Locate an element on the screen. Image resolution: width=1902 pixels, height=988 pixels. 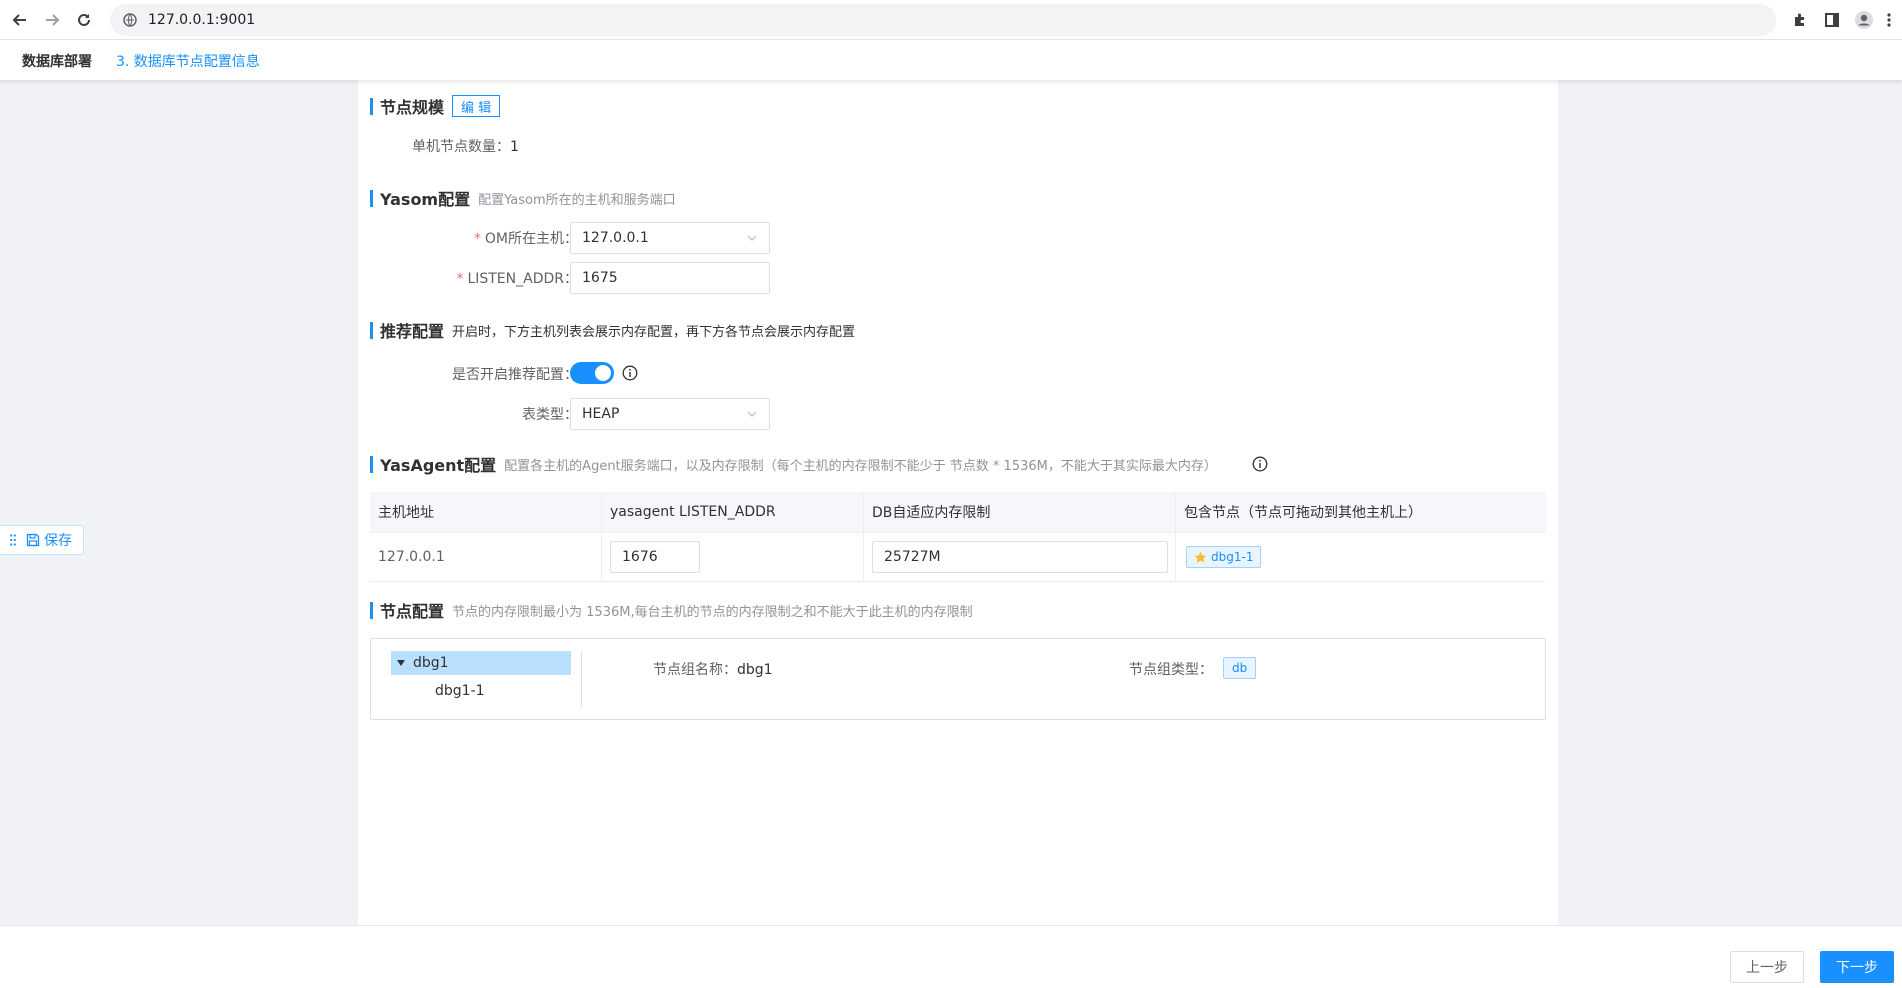
yasom-heading: Yasom配置 is located at coordinates (425, 199).